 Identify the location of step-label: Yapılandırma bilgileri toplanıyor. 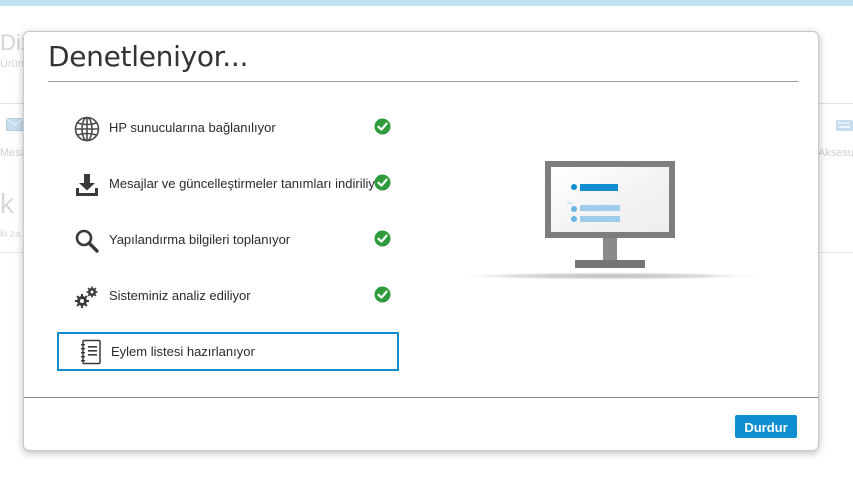
(200, 239).